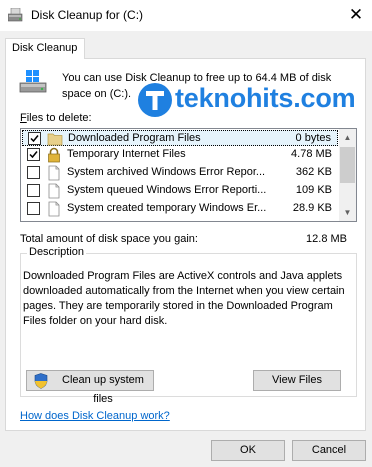 The width and height of the screenshot is (372, 467). What do you see at coordinates (55, 139) in the screenshot?
I see `folder-icon` at bounding box center [55, 139].